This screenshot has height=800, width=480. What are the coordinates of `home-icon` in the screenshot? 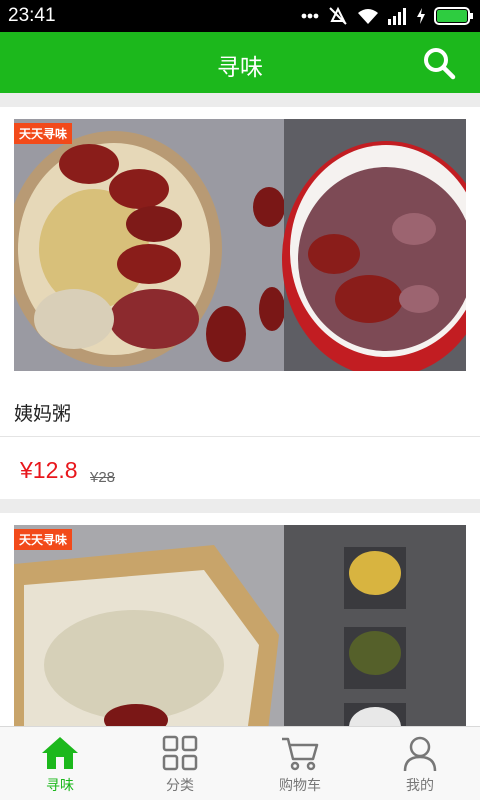 It's located at (60, 753).